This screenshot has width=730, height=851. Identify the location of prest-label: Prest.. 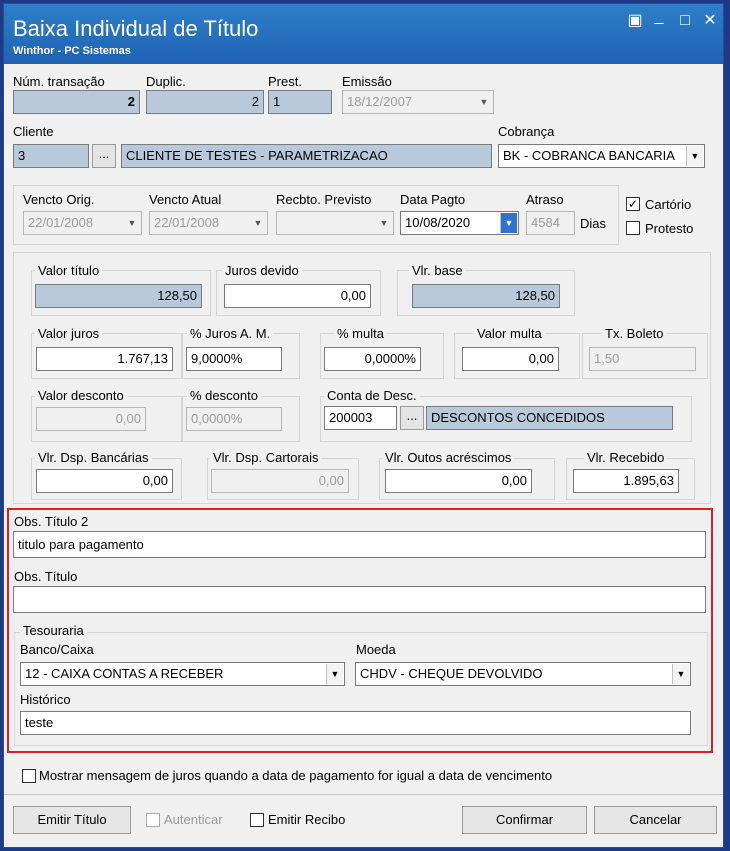
(285, 81).